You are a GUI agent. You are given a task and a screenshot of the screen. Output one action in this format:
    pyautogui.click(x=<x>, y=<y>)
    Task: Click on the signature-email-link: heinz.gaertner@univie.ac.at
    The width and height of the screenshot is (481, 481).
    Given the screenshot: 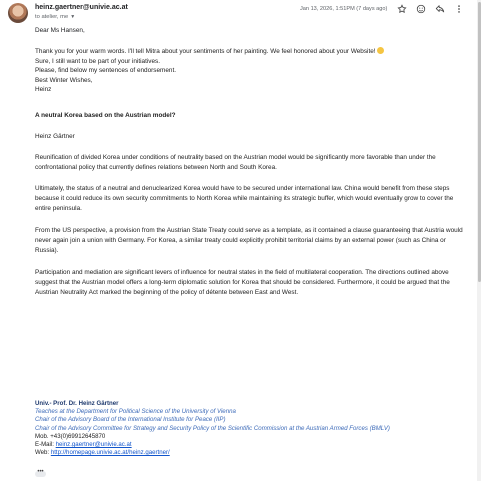 What is the action you would take?
    pyautogui.click(x=94, y=444)
    